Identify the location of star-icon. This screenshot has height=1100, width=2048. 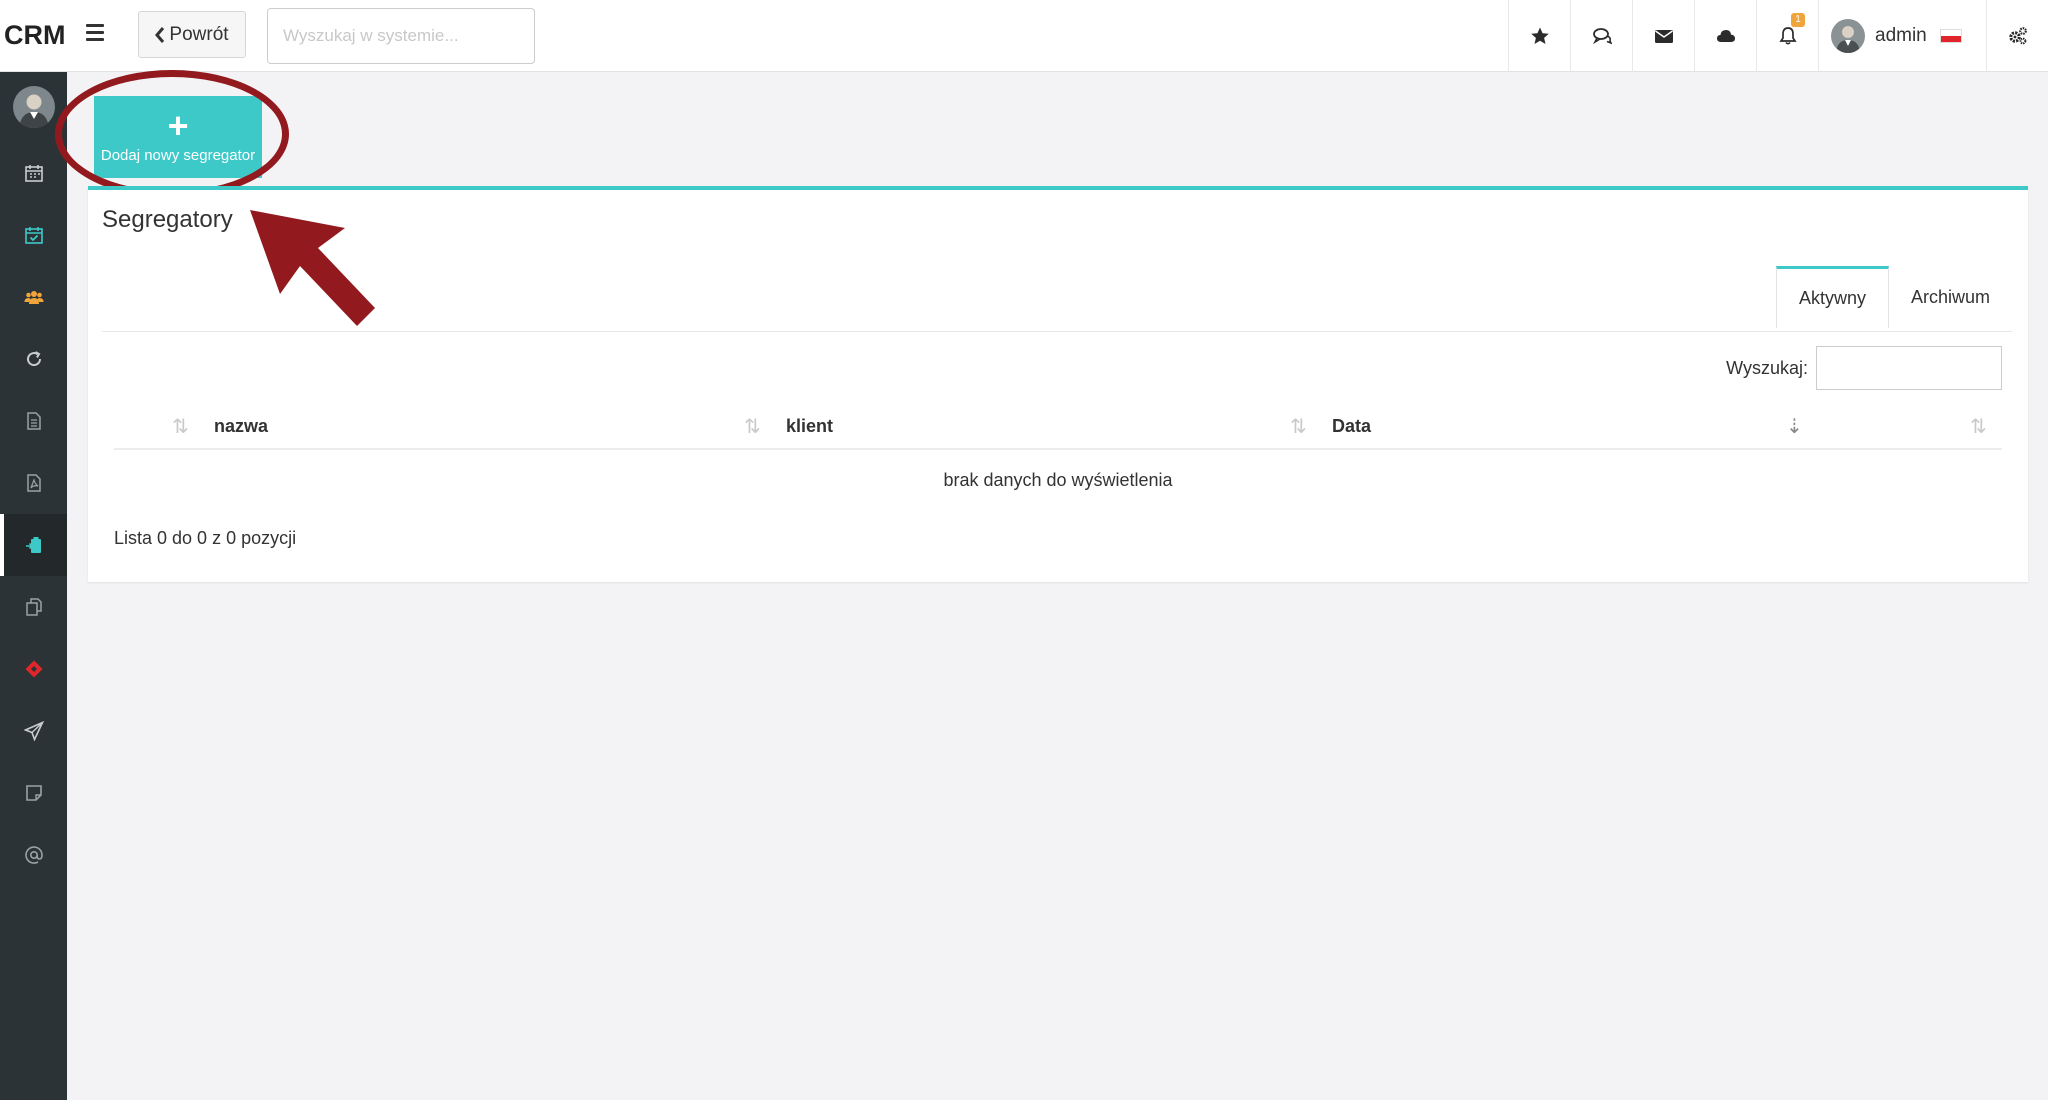
(1539, 35).